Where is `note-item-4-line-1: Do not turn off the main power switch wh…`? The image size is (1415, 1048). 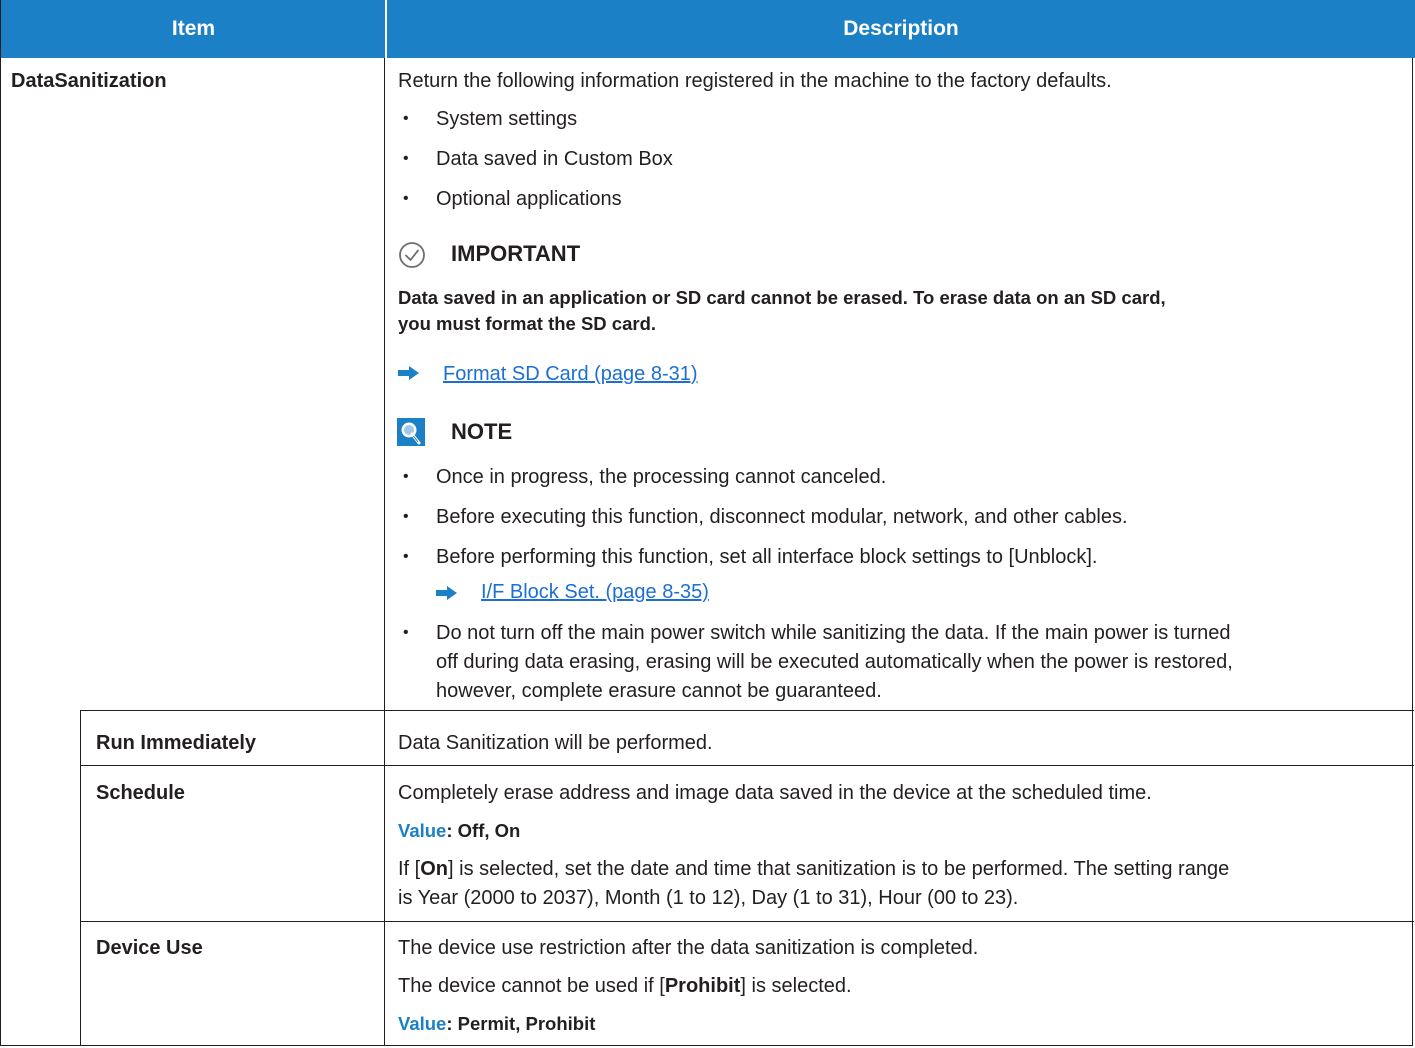
note-item-4-line-1: Do not turn off the main power switch wh… is located at coordinates (833, 633).